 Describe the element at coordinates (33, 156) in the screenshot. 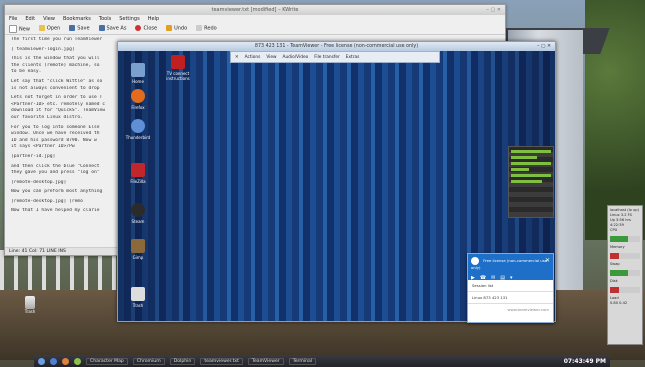

I see `text-line: [partner-id.jpg]` at that location.